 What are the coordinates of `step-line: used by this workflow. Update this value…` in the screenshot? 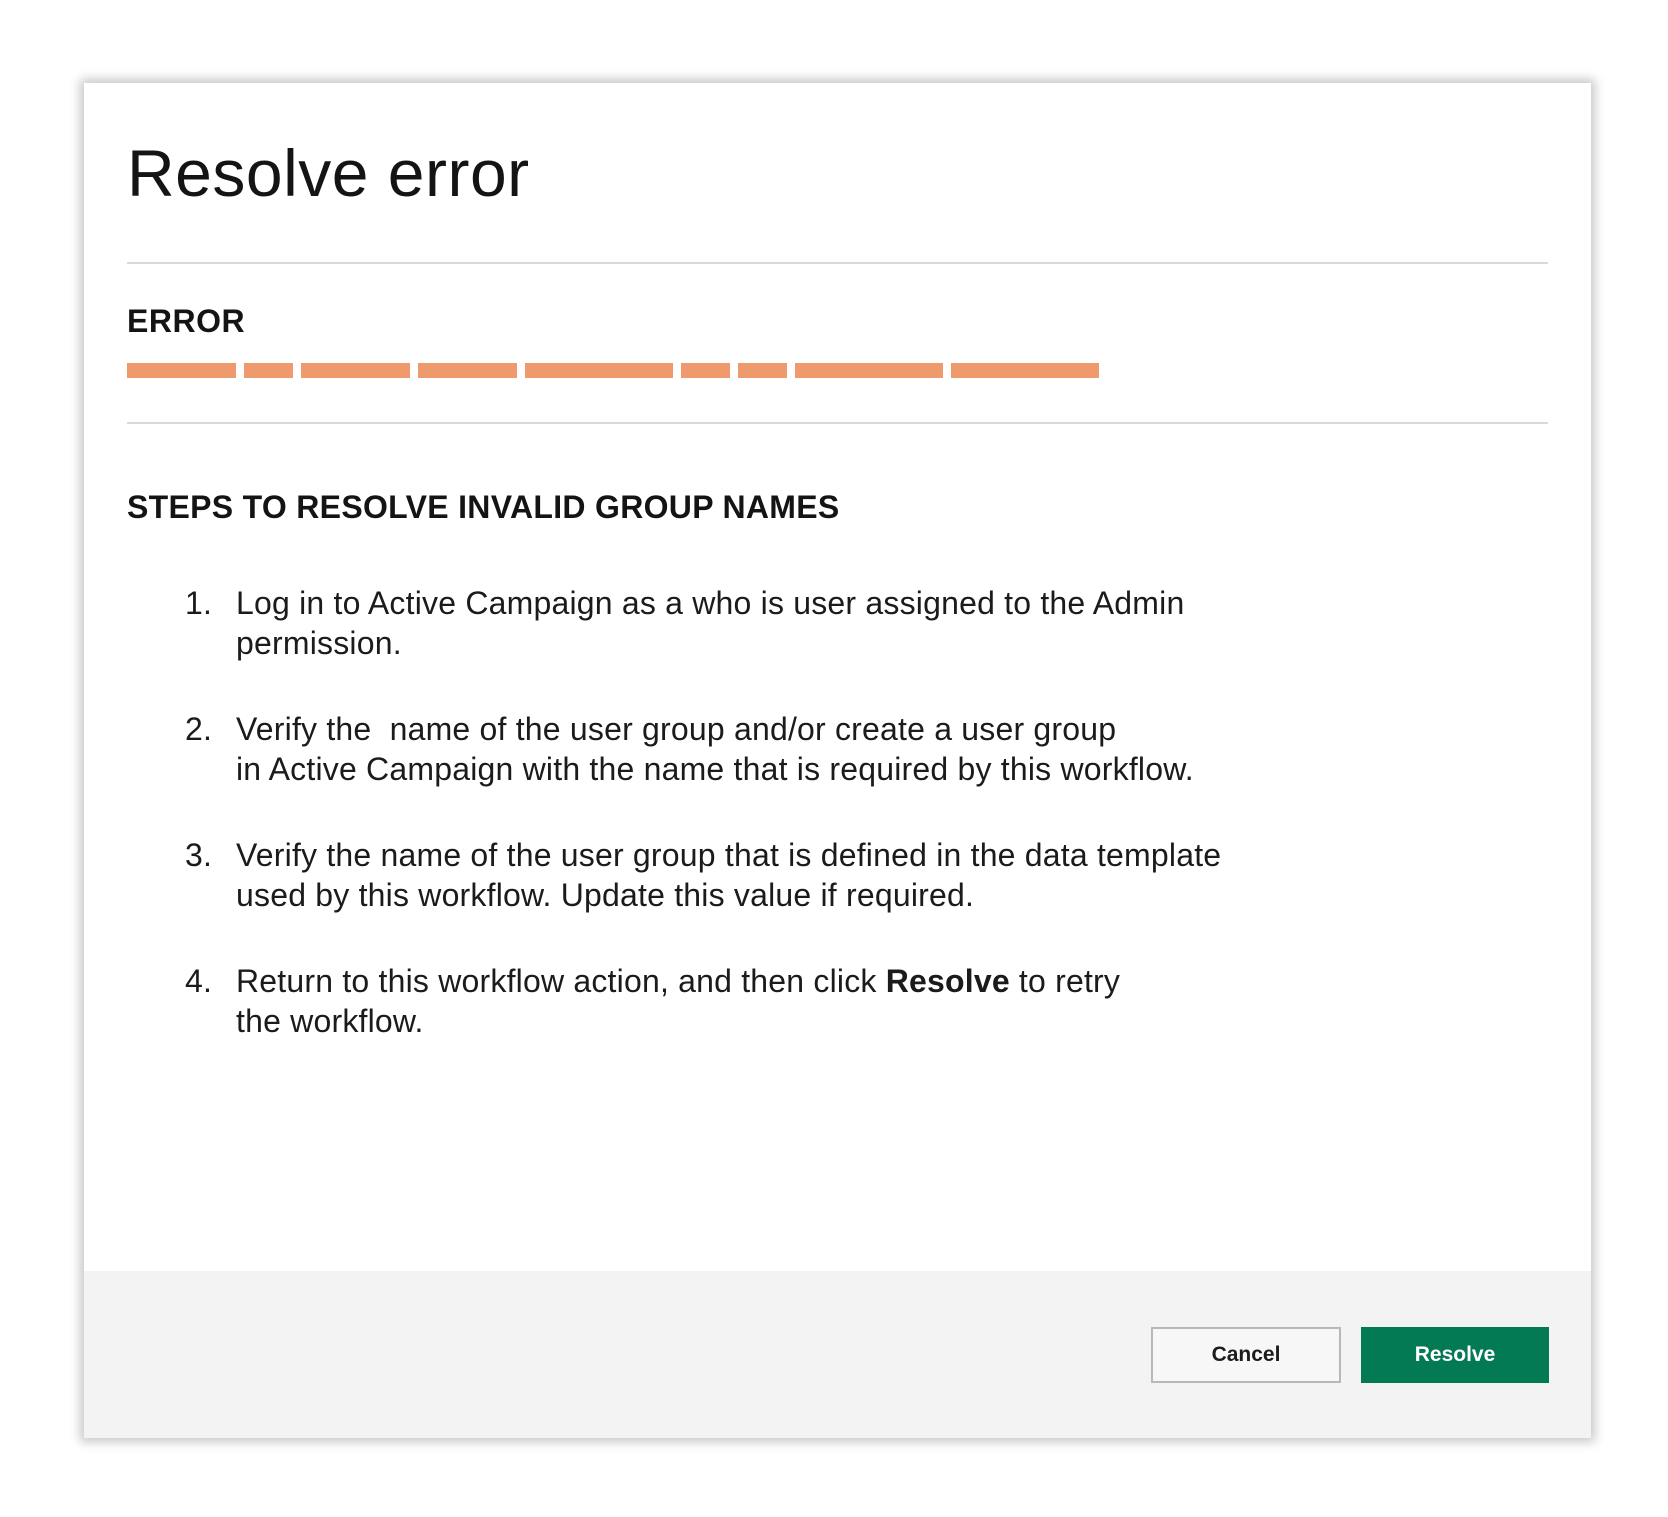 It's located at (605, 895).